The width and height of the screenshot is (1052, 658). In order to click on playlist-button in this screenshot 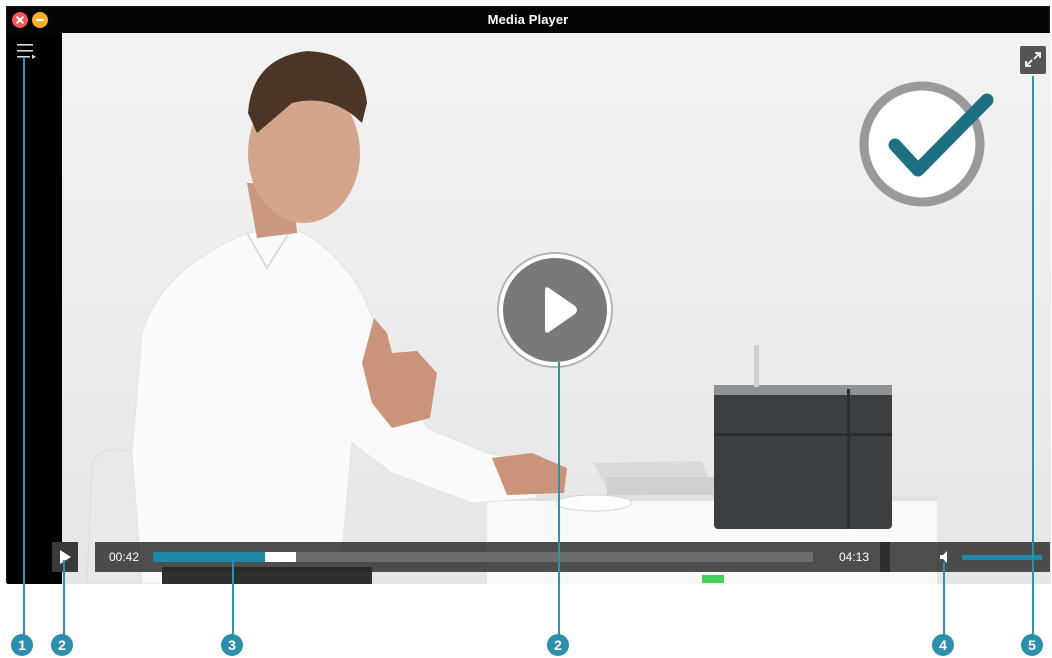, I will do `click(26, 52)`.